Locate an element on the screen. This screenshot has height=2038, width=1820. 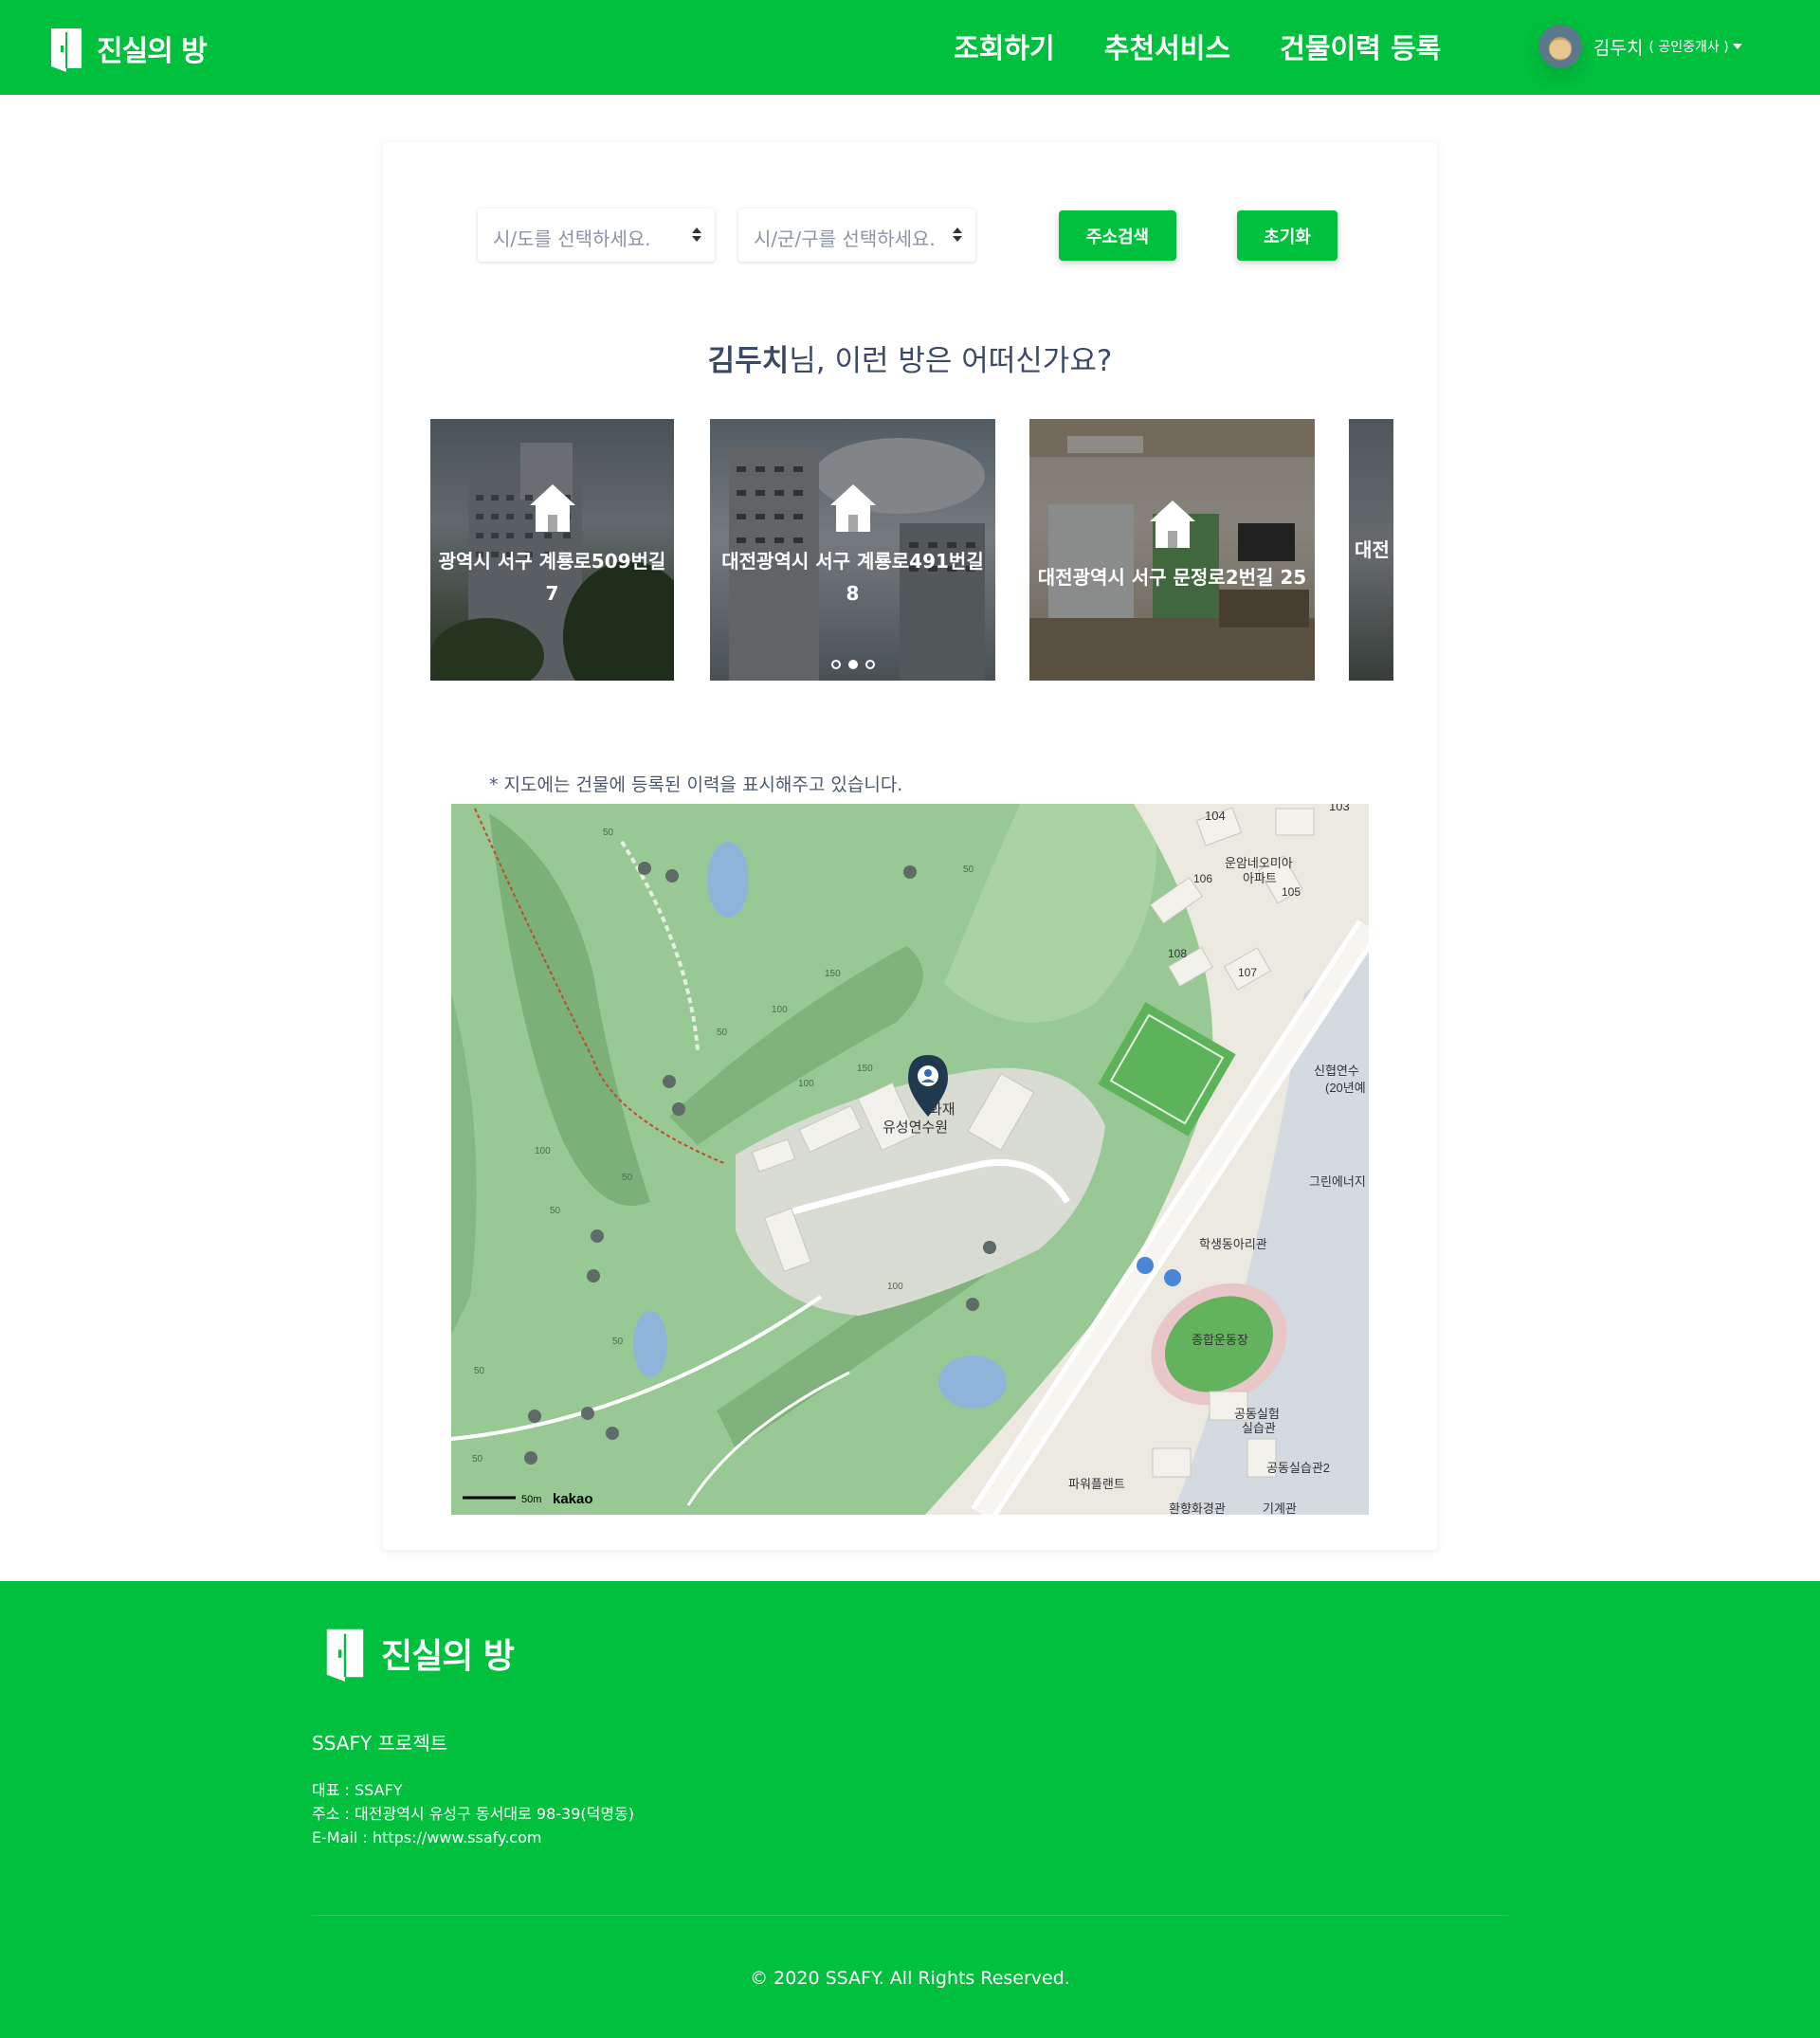
brand-name: 진실의 방 is located at coordinates (152, 51).